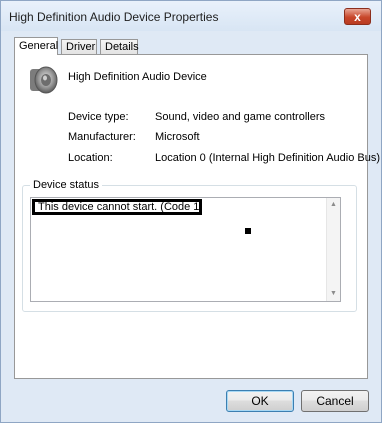 This screenshot has width=382, height=423. Describe the element at coordinates (333, 249) in the screenshot. I see `status-scrollbar: ▲ ▼` at that location.